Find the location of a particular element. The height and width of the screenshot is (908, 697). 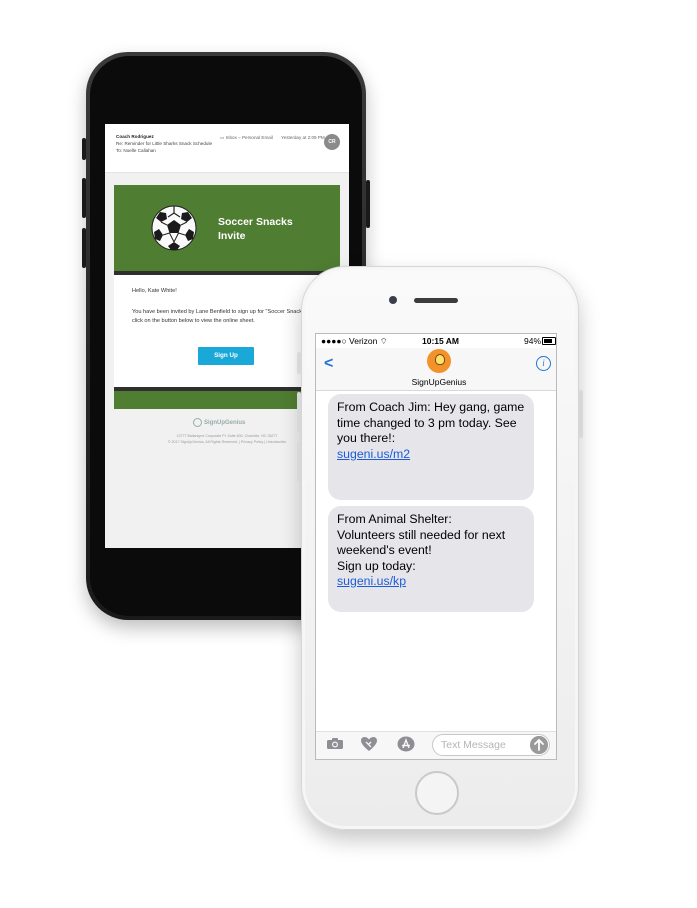

white-phone-volume-down is located at coordinates (299, 462).